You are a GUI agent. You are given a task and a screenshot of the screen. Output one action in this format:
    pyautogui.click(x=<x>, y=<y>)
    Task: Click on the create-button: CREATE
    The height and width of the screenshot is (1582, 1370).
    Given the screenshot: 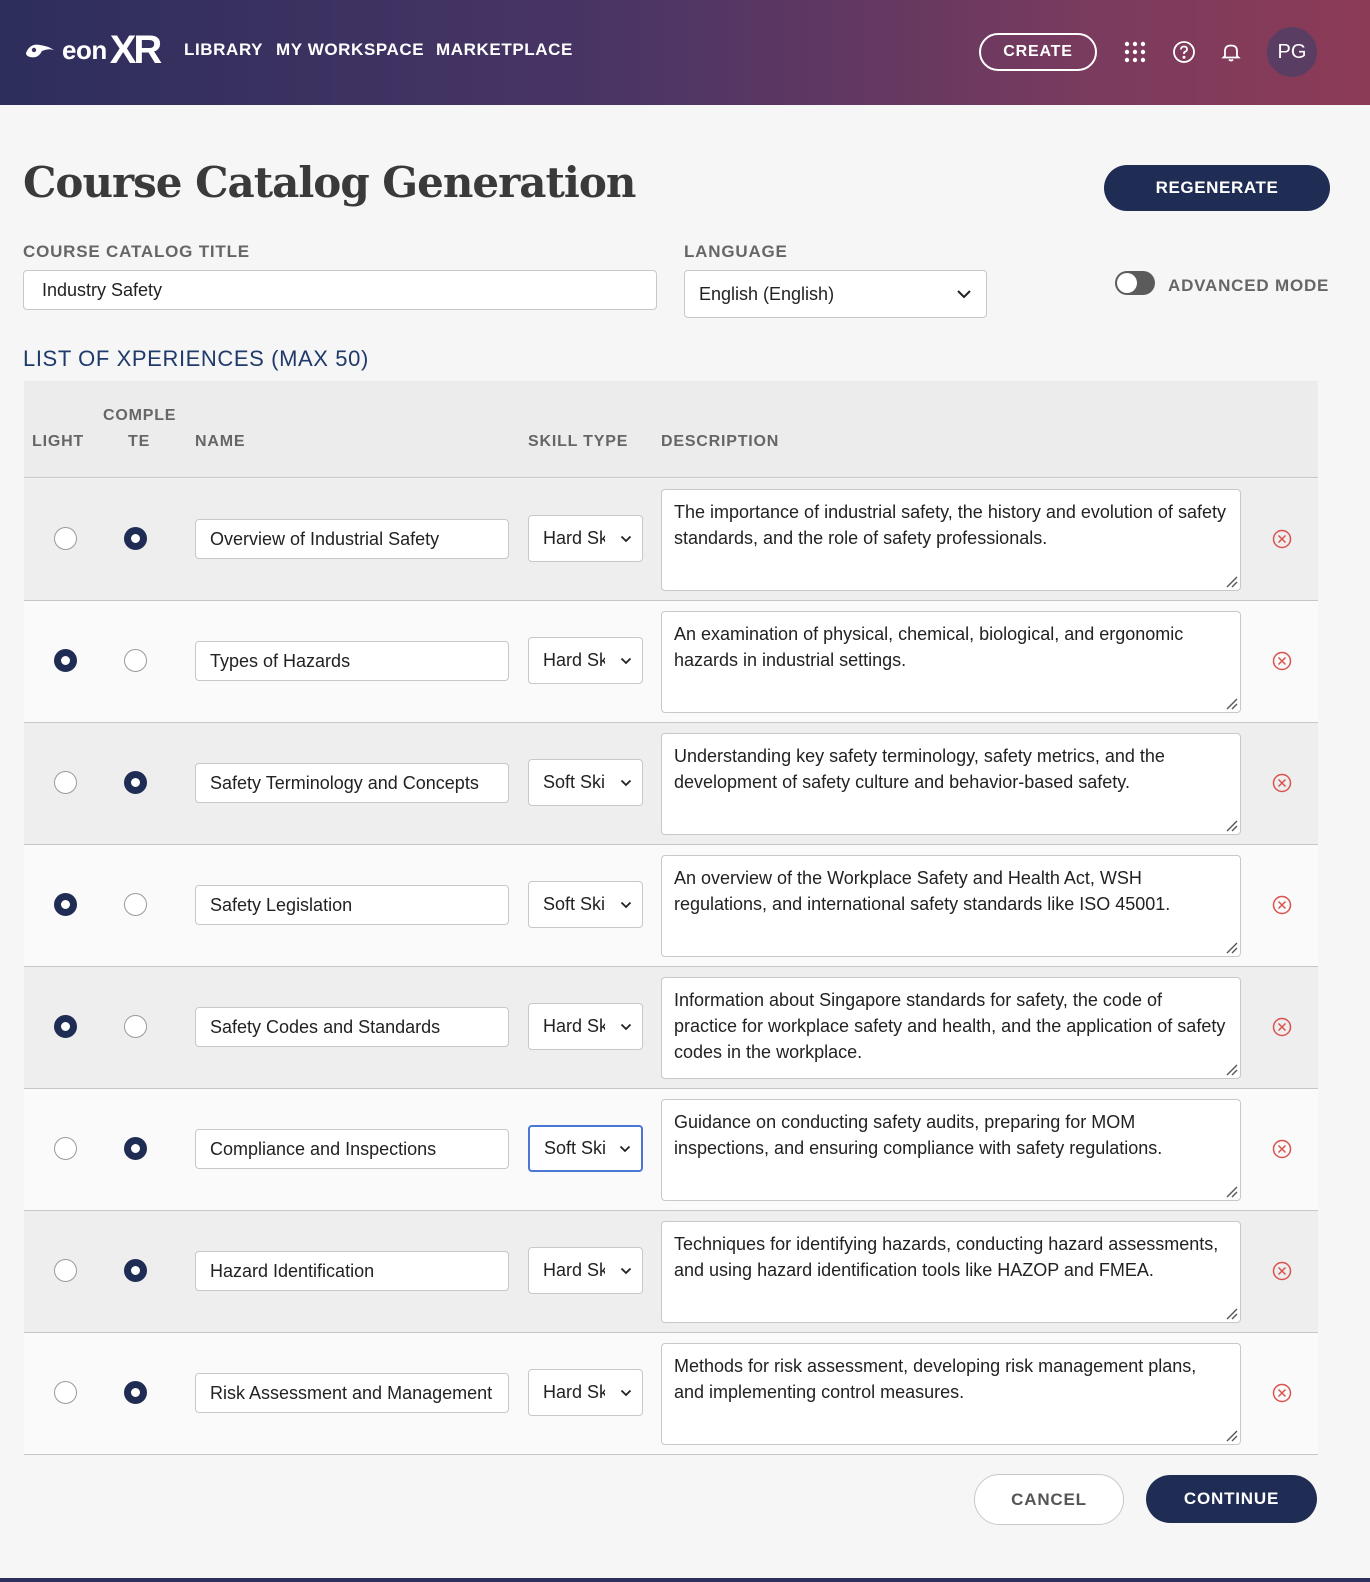 What is the action you would take?
    pyautogui.click(x=1038, y=52)
    